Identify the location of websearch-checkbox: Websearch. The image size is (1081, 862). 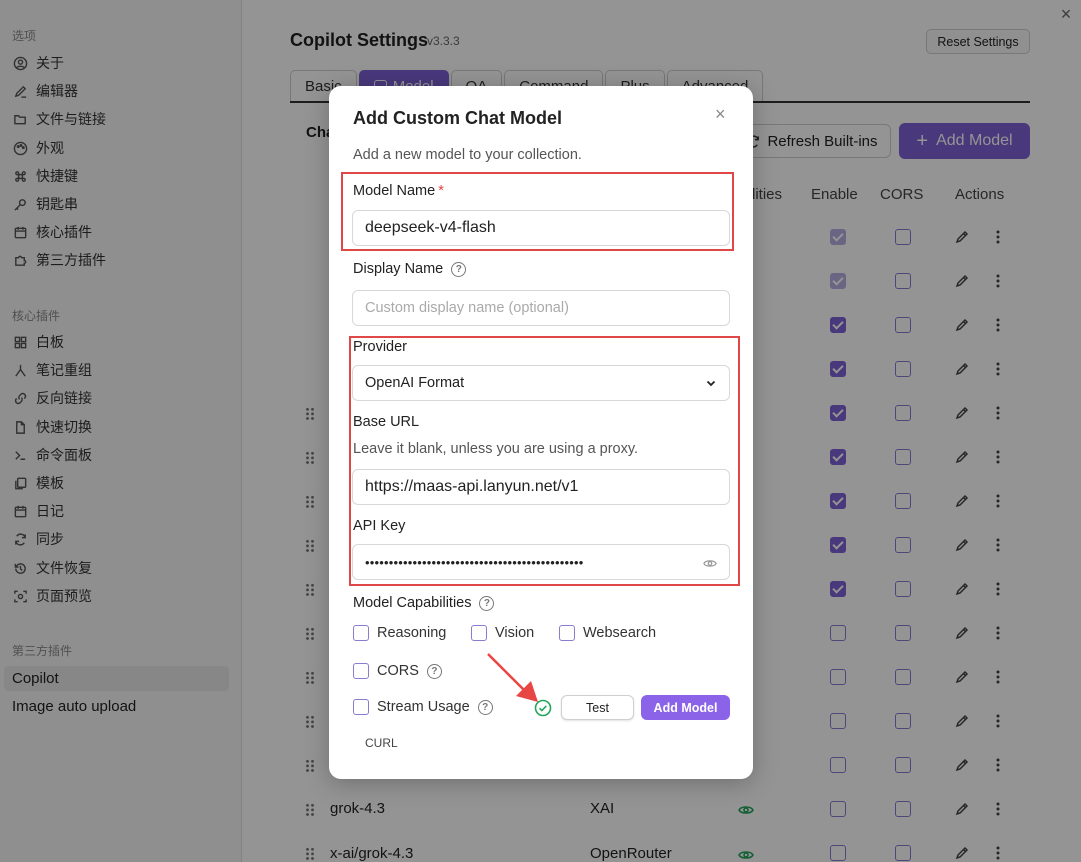
(607, 633).